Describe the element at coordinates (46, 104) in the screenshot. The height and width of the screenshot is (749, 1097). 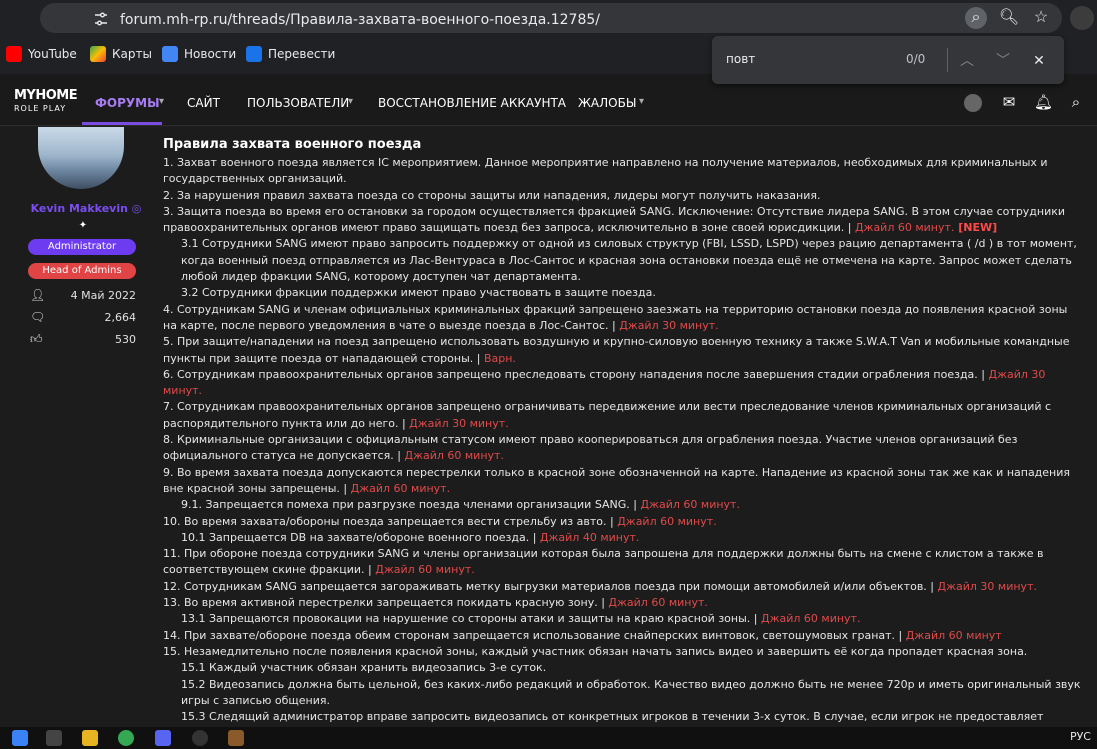
I see `site-logo: MYHOME ROLE PLAY` at that location.